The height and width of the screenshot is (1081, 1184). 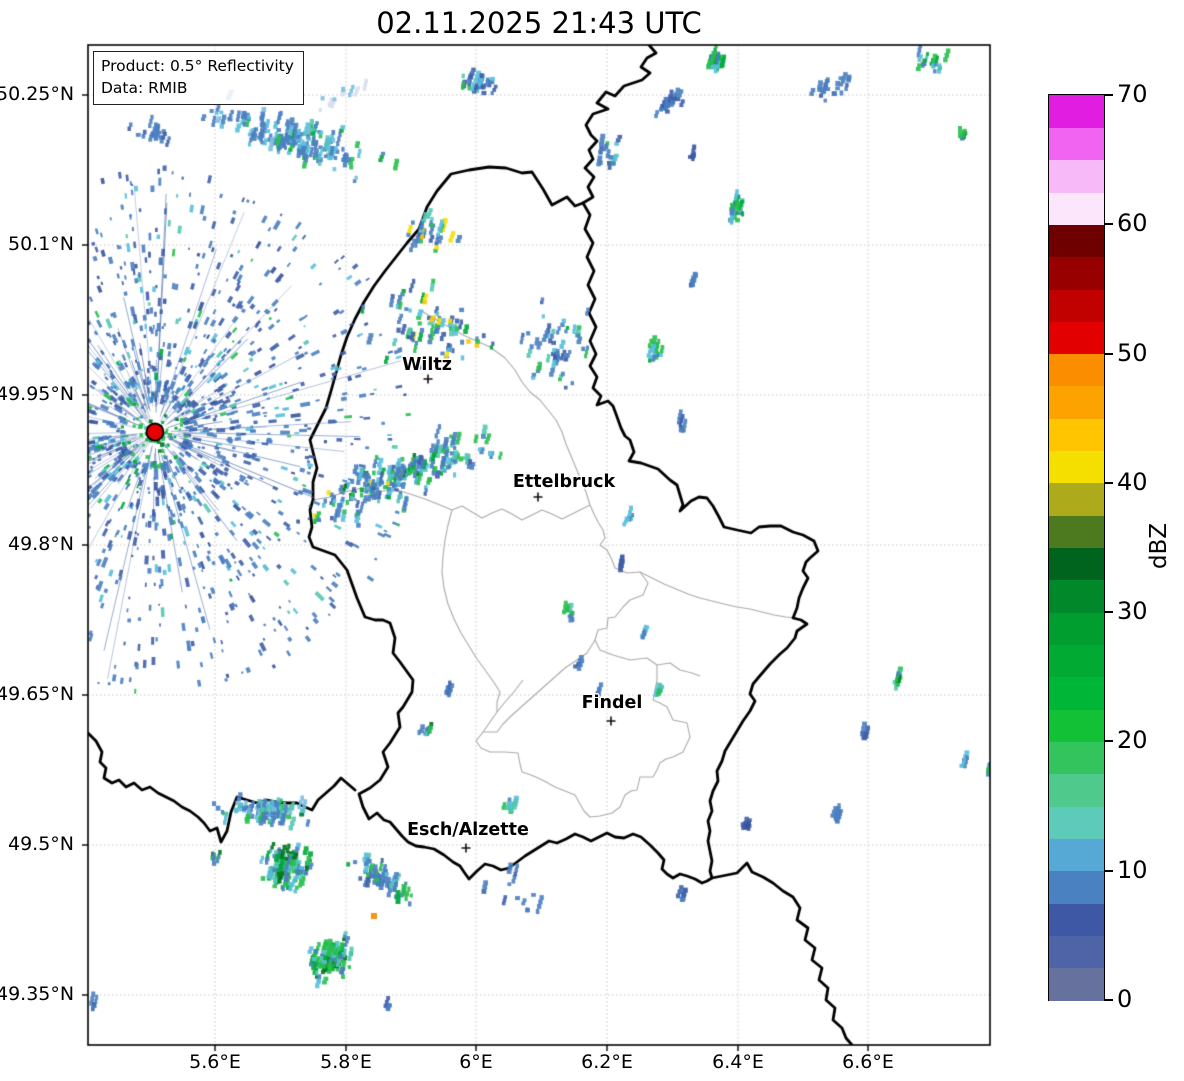 What do you see at coordinates (1132, 481) in the screenshot?
I see `colorbar-tick-label: 40` at bounding box center [1132, 481].